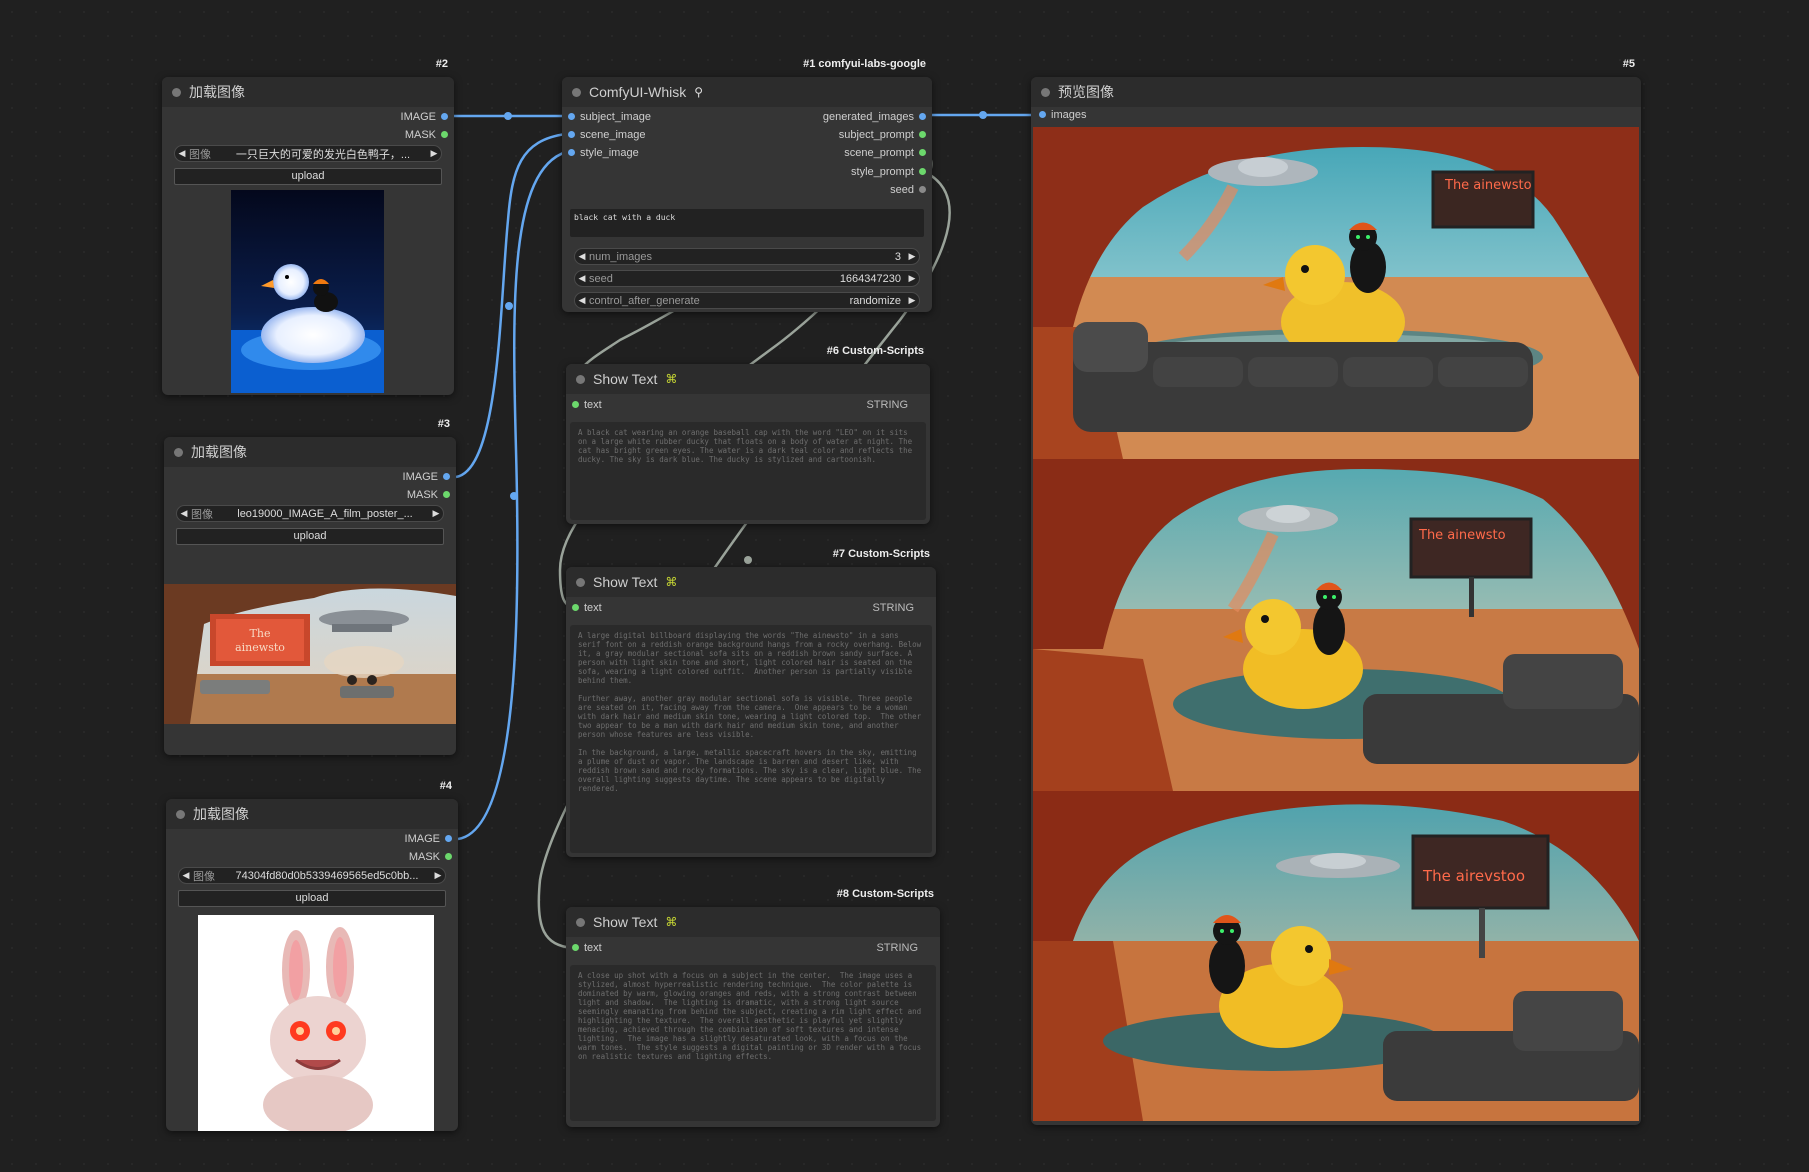  What do you see at coordinates (603, 153) in the screenshot?
I see `input-slot-style-image: style_image` at bounding box center [603, 153].